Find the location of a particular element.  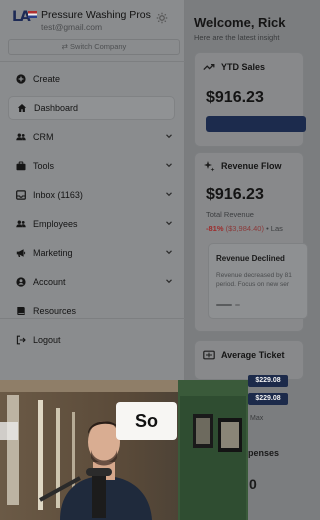

page-title: Welcome, Rick is located at coordinates (240, 22).